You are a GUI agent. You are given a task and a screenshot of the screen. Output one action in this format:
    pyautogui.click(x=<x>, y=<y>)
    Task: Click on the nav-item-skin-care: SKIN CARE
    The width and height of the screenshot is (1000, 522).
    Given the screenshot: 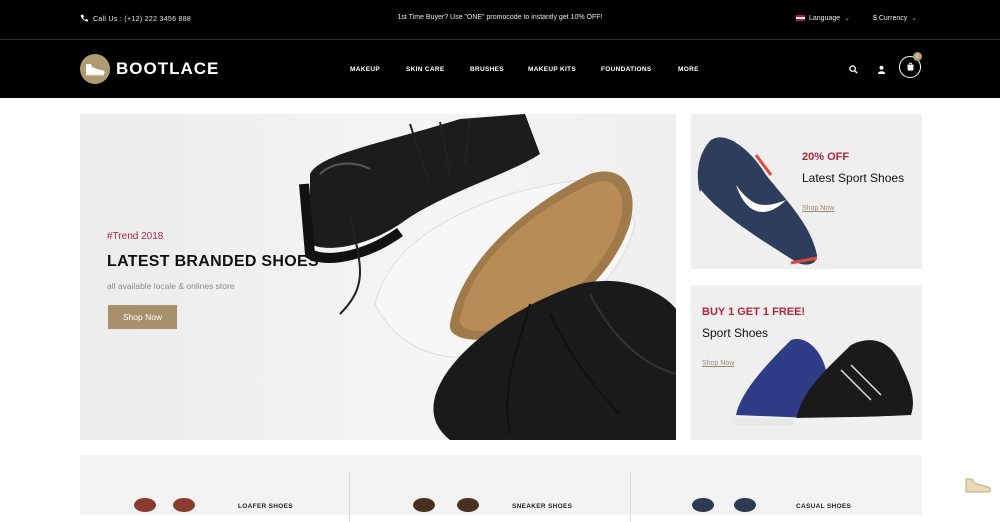 What is the action you would take?
    pyautogui.click(x=425, y=69)
    